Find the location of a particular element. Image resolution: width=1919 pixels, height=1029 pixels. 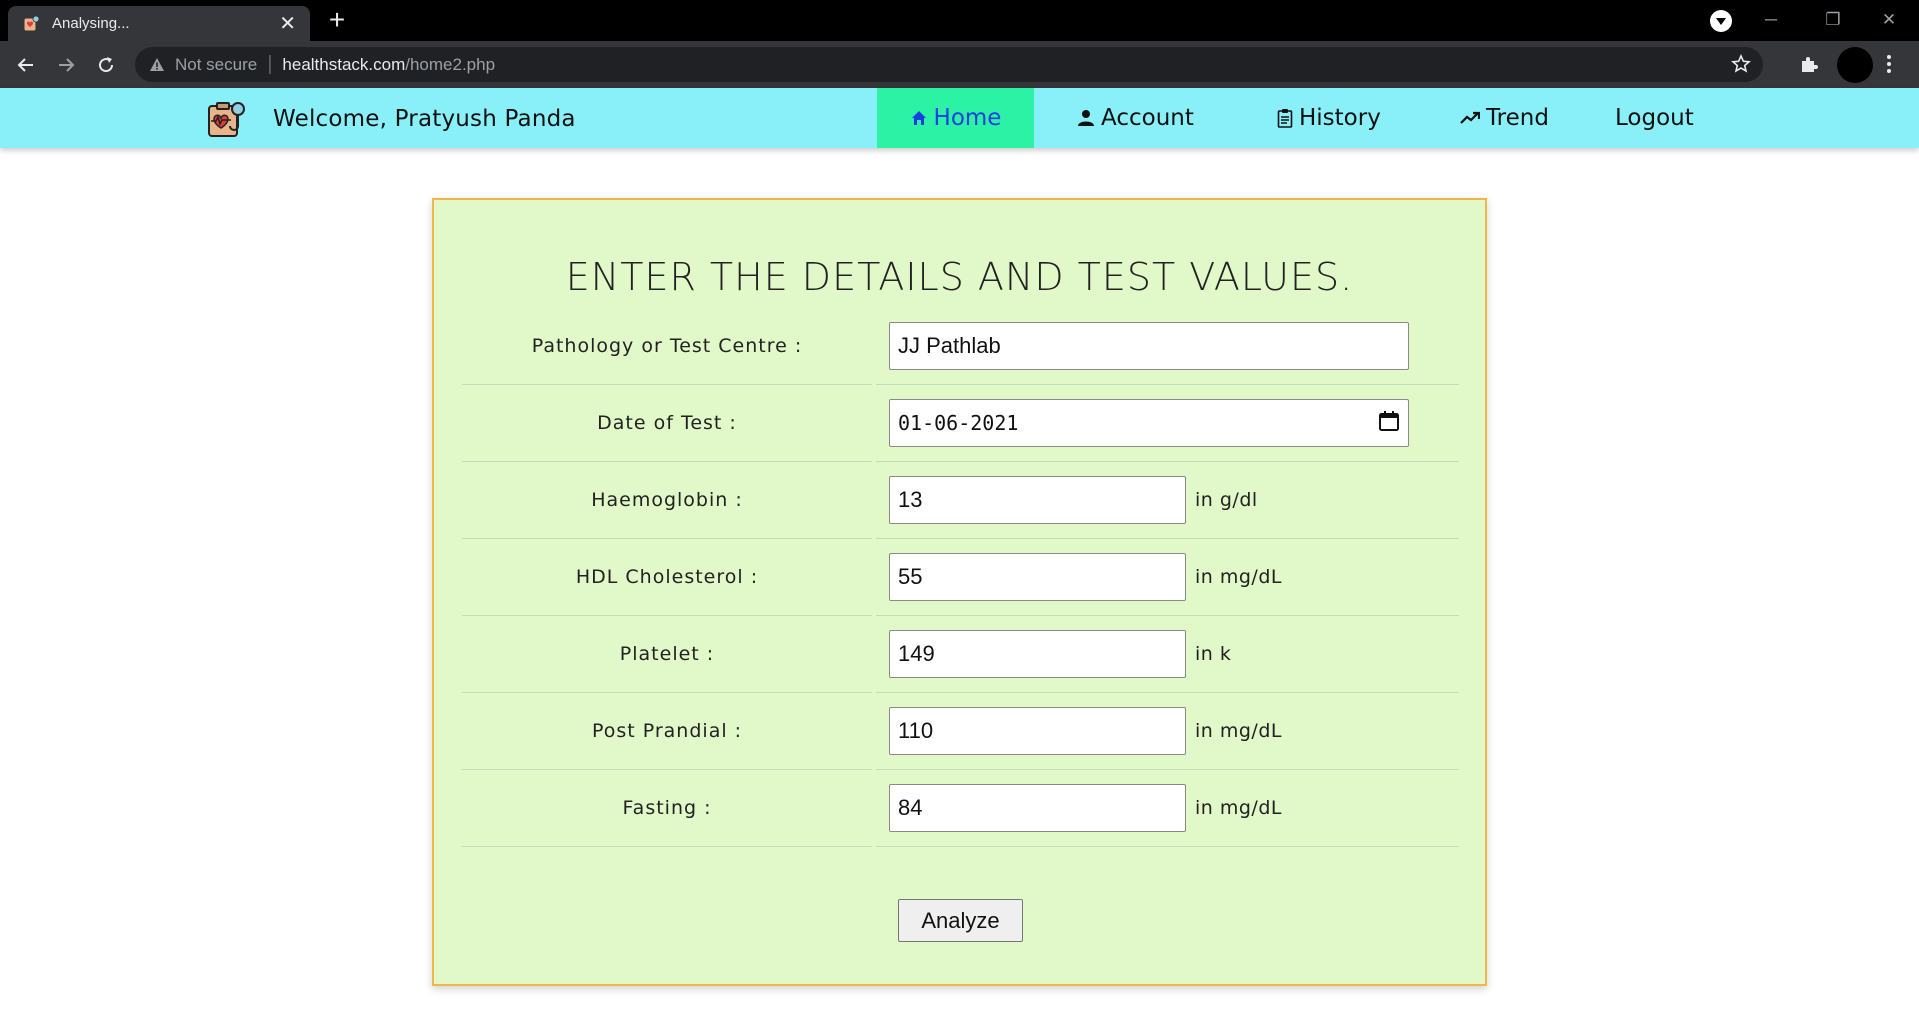

reload-button is located at coordinates (106, 65).